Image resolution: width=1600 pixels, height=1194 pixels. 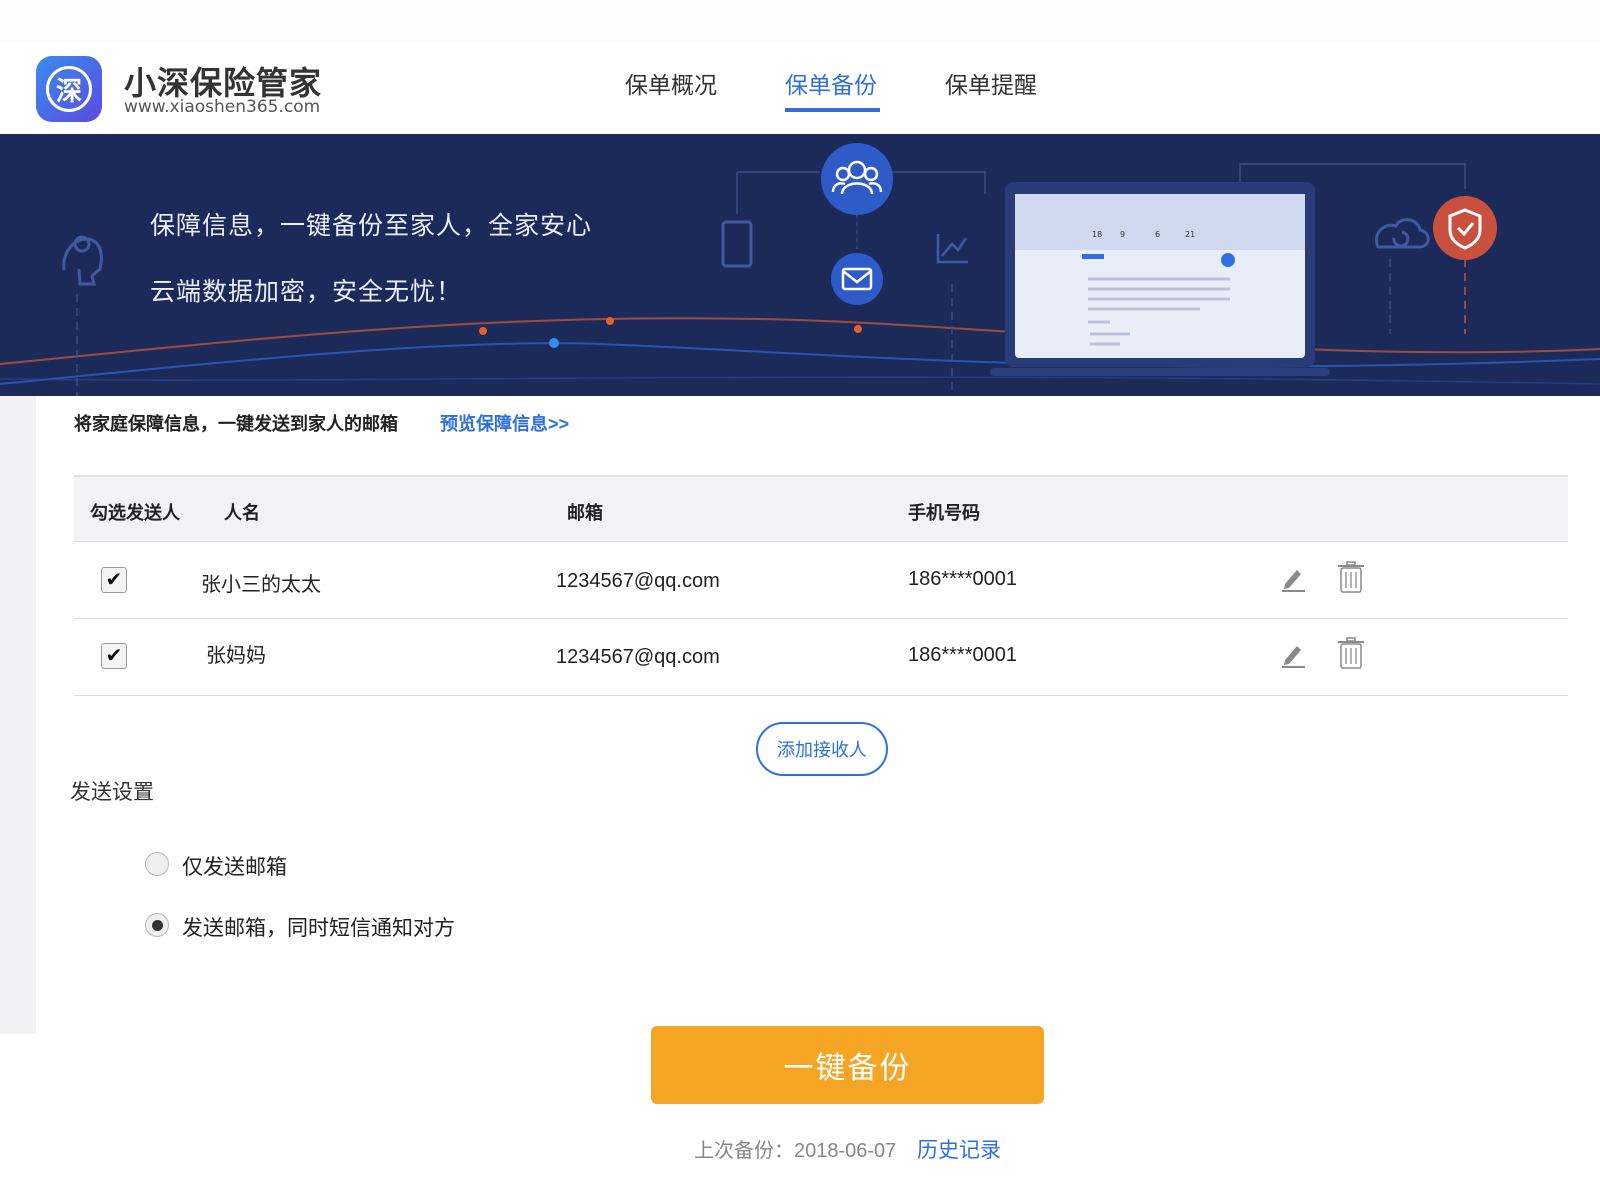 I want to click on radio-email-and-sms, so click(x=157, y=925).